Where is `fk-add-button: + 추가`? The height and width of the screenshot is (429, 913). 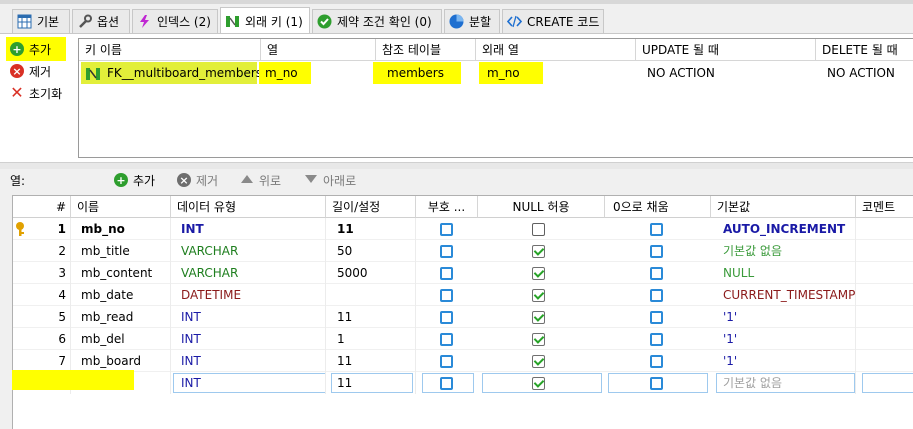
fk-add-button: + 추가 is located at coordinates (30, 49).